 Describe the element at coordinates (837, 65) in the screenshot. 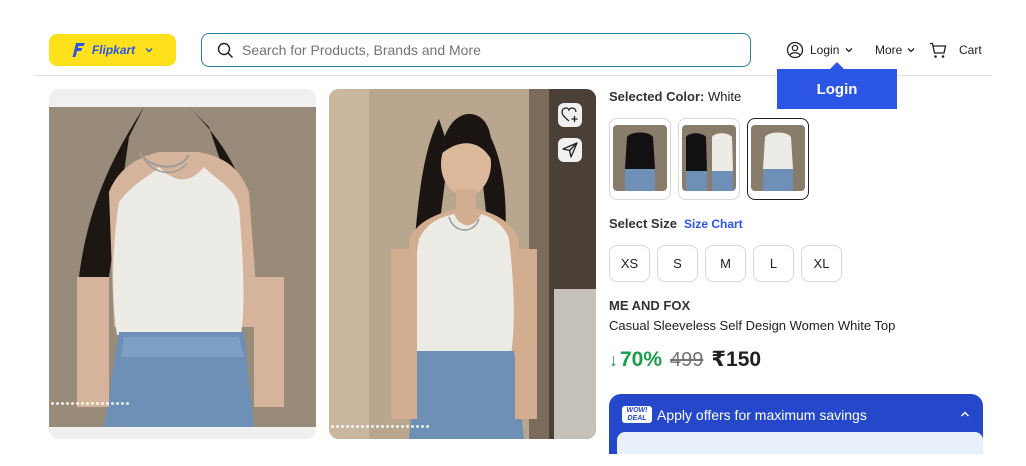

I see `login-popup-arrow` at that location.